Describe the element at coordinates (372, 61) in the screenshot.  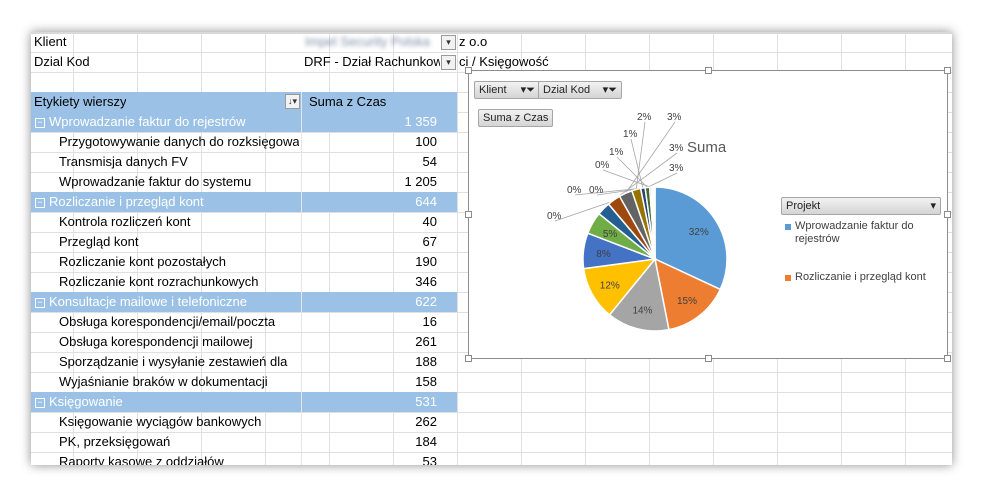
I see `filter-value-dzial: DRF - Dział Rachunkow` at that location.